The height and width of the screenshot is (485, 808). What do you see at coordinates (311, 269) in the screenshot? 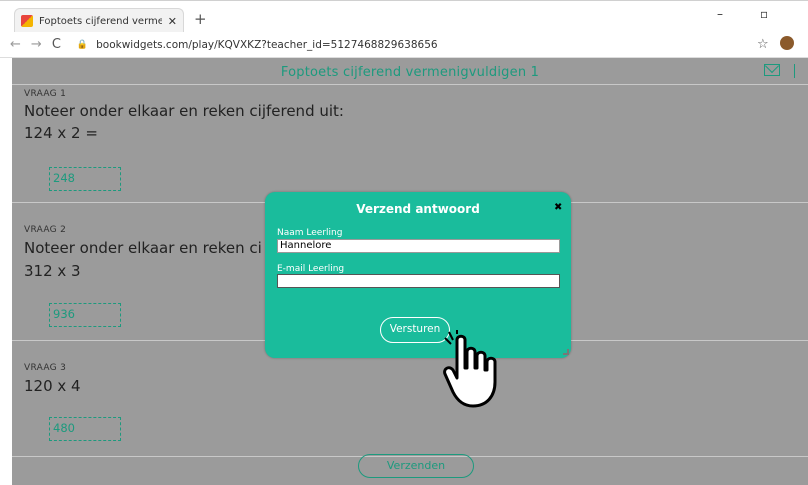
I see `email-label: E-mail Leerling` at bounding box center [311, 269].